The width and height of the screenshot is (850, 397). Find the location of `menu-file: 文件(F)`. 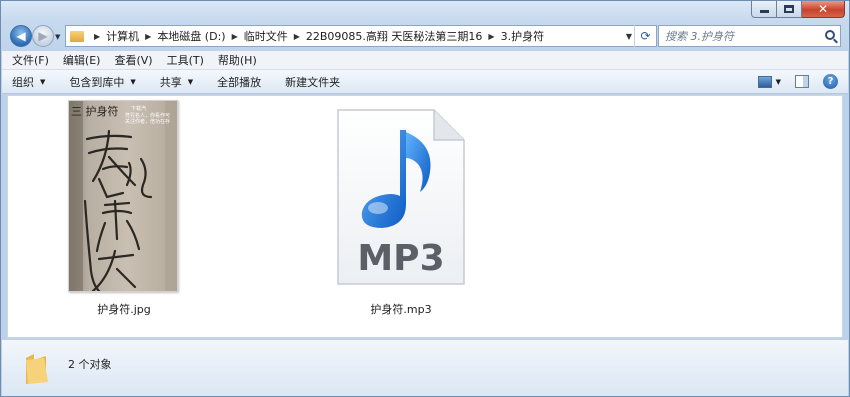

menu-file: 文件(F) is located at coordinates (30, 60).